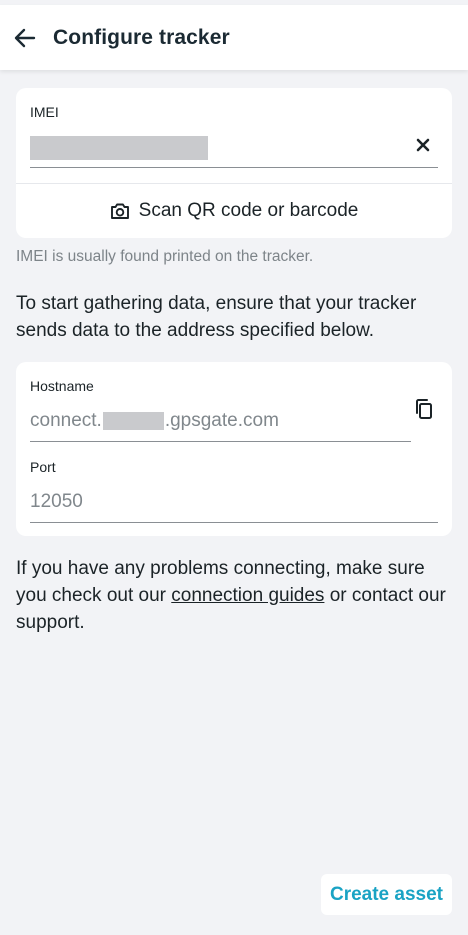 The image size is (468, 935). What do you see at coordinates (133, 421) in the screenshot?
I see `hostname-redacted` at bounding box center [133, 421].